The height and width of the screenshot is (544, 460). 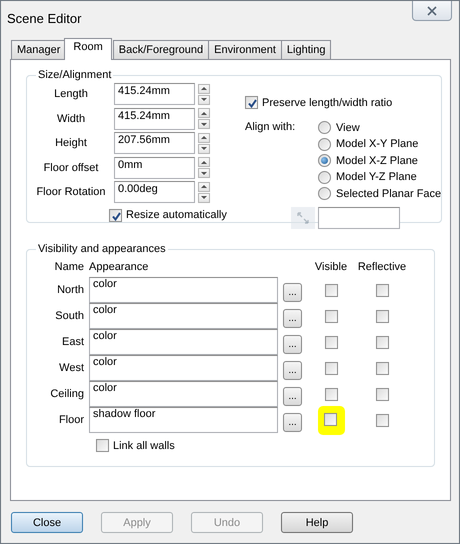 What do you see at coordinates (67, 394) in the screenshot?
I see `row-label: Ceiling` at bounding box center [67, 394].